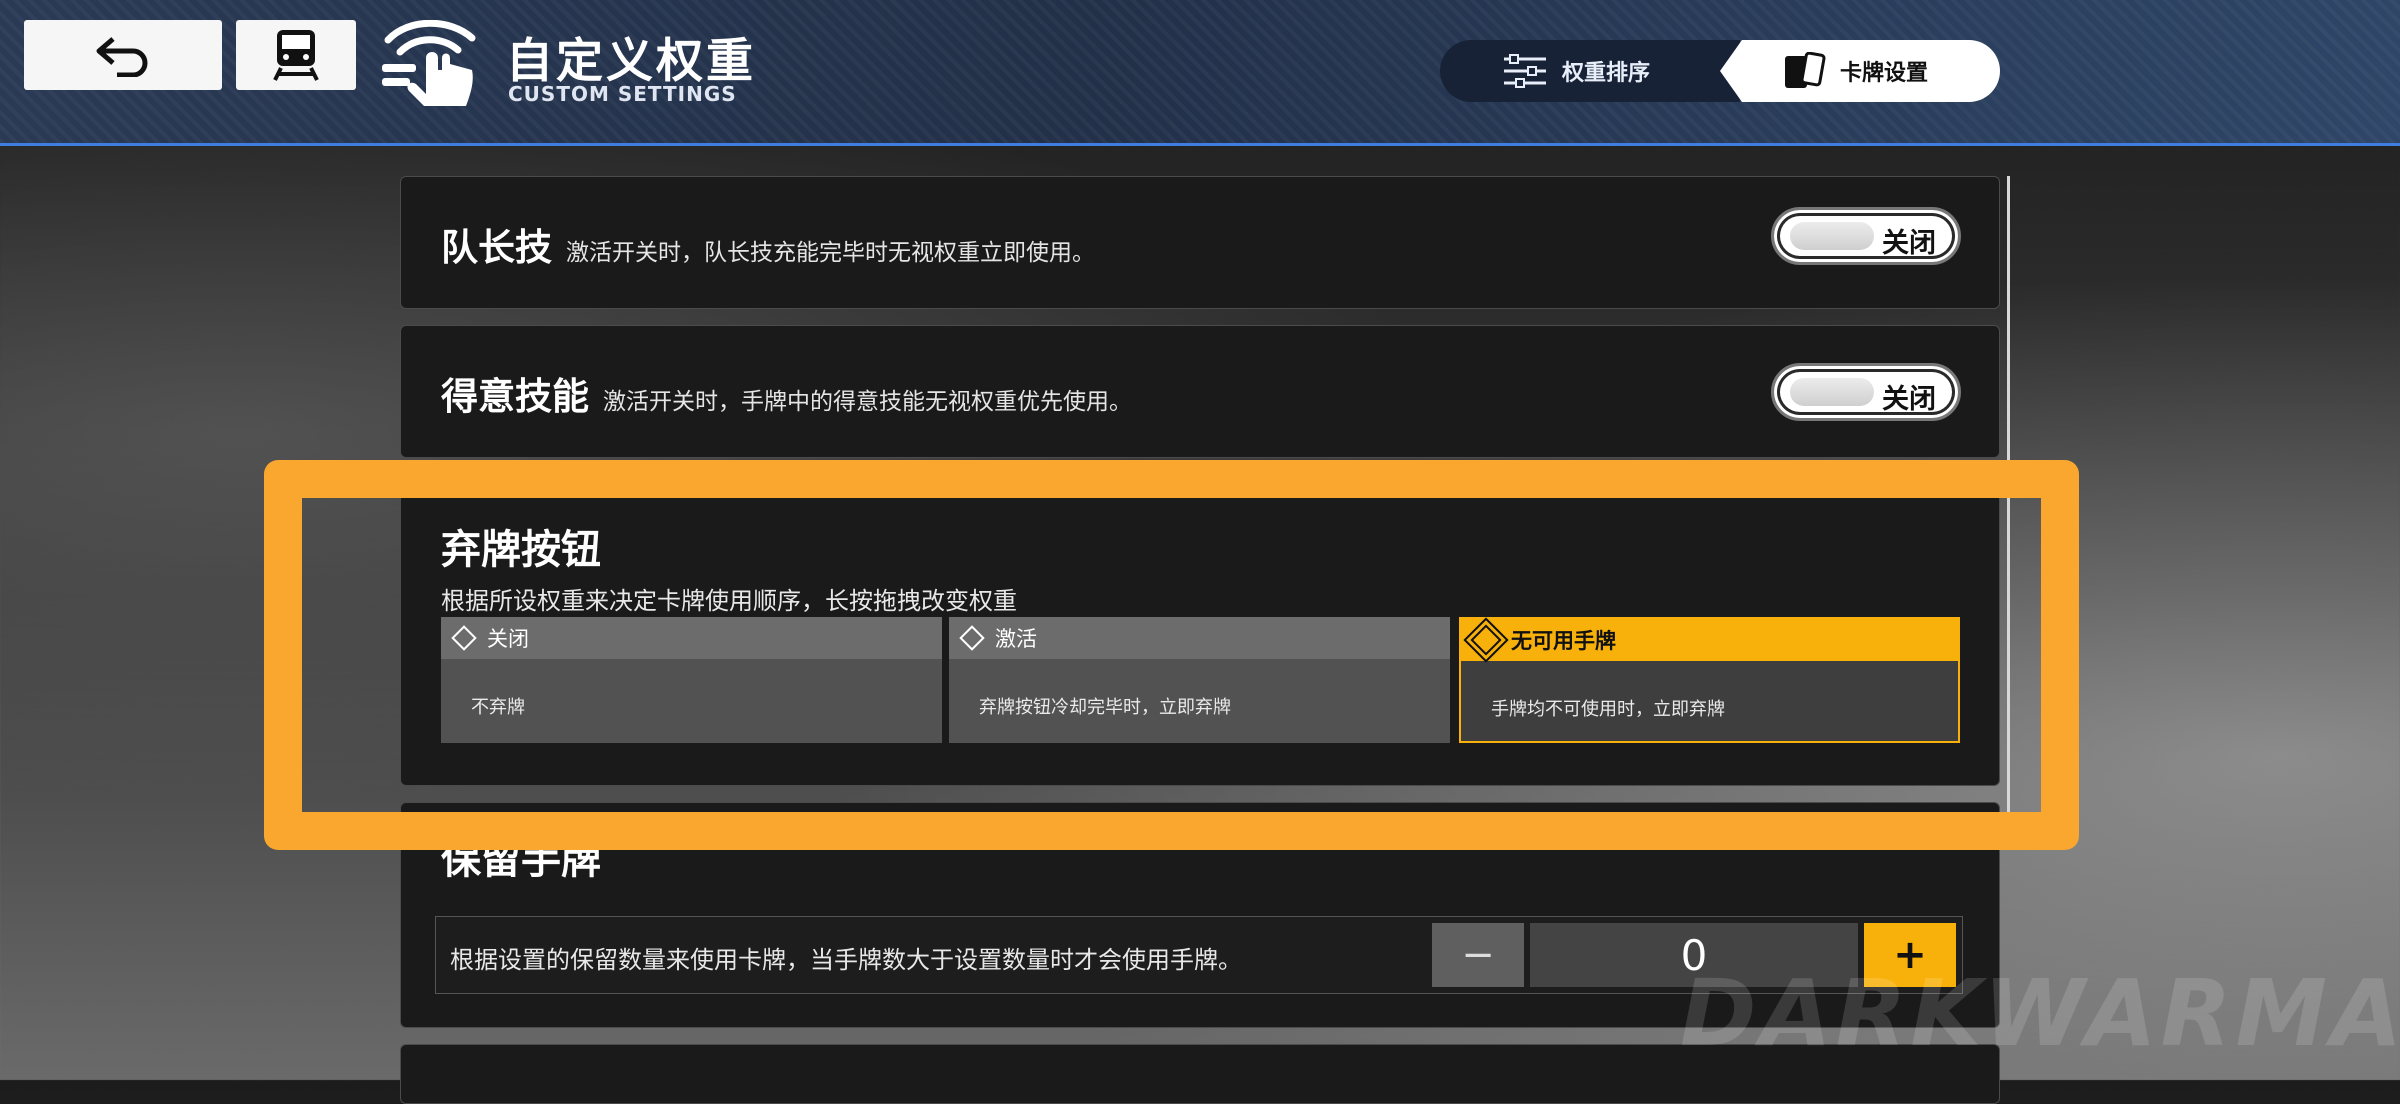 This screenshot has height=1104, width=2400. What do you see at coordinates (1608, 709) in the screenshot?
I see `discard-option-no-usable-desc: 手牌均不可使用时，立即弃牌` at bounding box center [1608, 709].